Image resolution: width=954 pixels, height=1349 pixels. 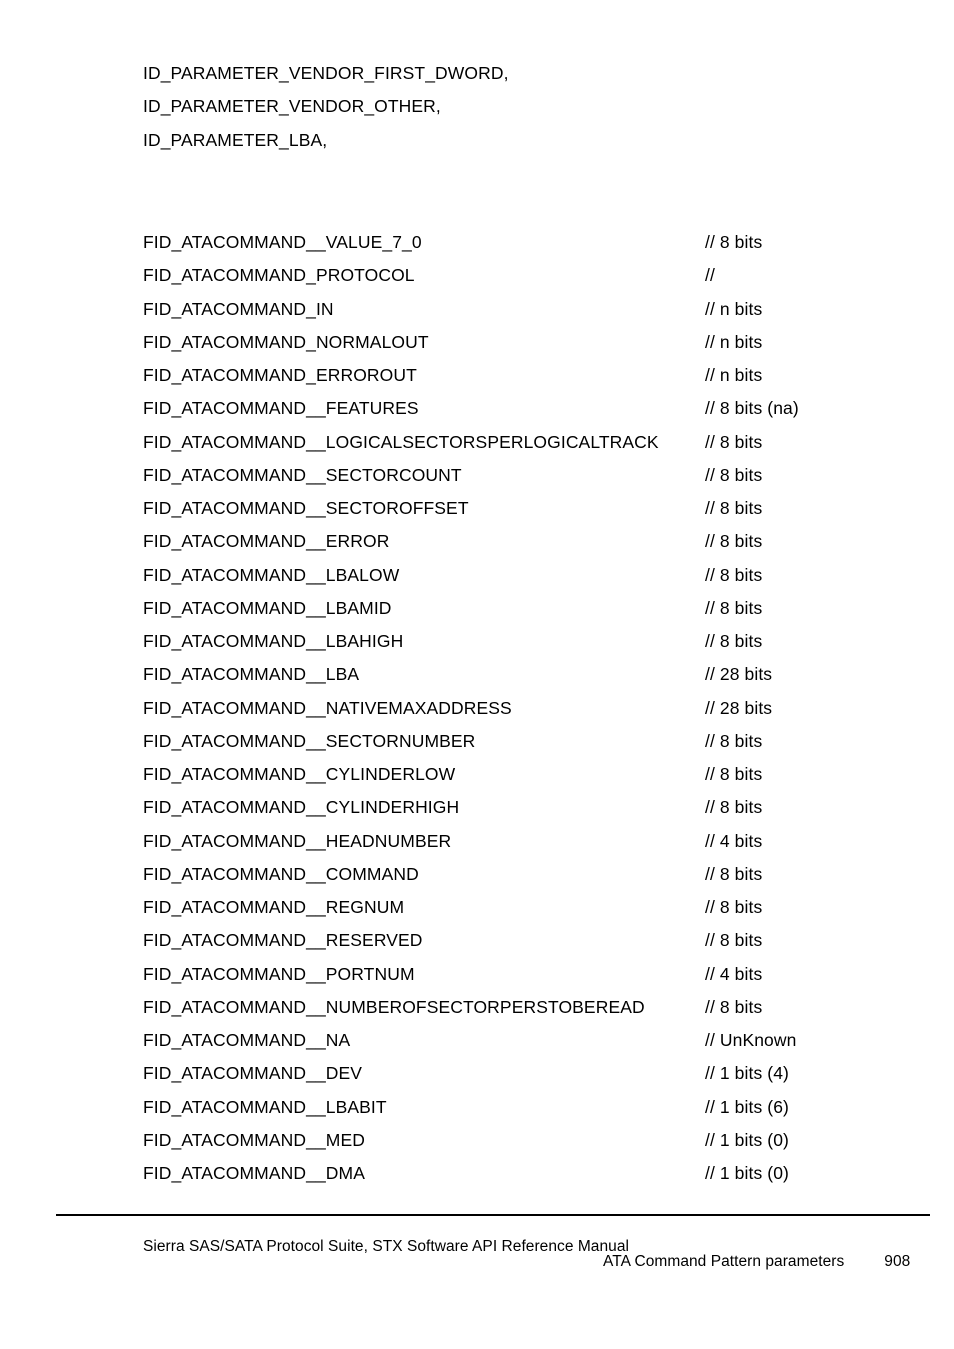 What do you see at coordinates (538, 375) in the screenshot?
I see `field-row: FID_ATACOMMAND_ERROROUT // n bits` at bounding box center [538, 375].